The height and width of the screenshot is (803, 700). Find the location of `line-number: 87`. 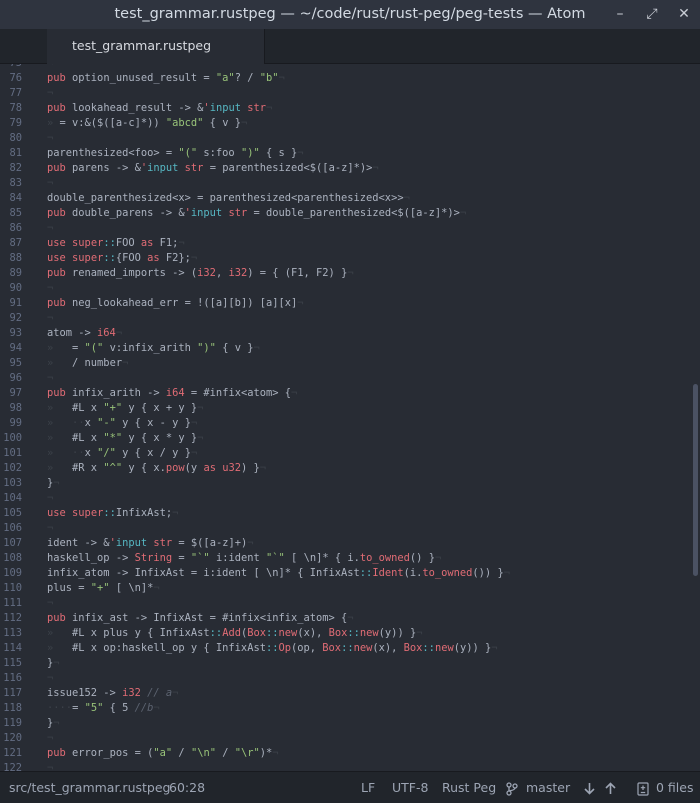

line-number: 87 is located at coordinates (15, 243).